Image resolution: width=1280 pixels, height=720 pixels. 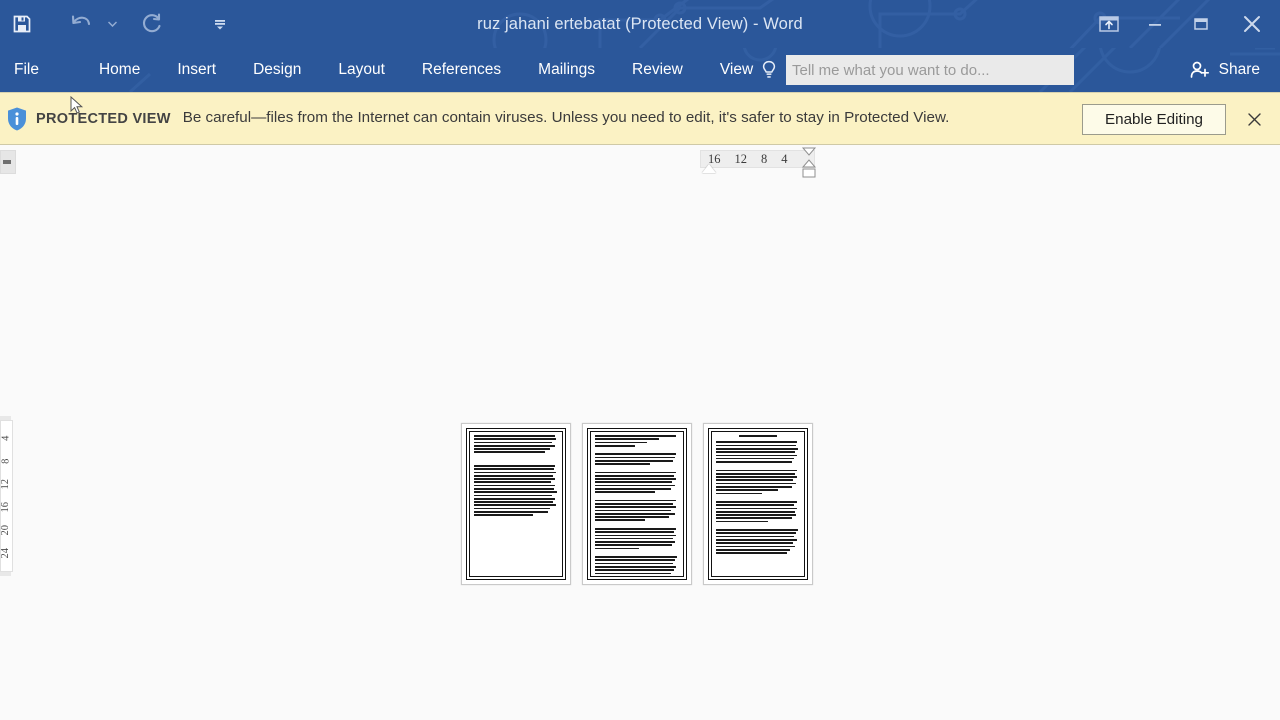 I want to click on info-shield-icon, so click(x=17, y=119).